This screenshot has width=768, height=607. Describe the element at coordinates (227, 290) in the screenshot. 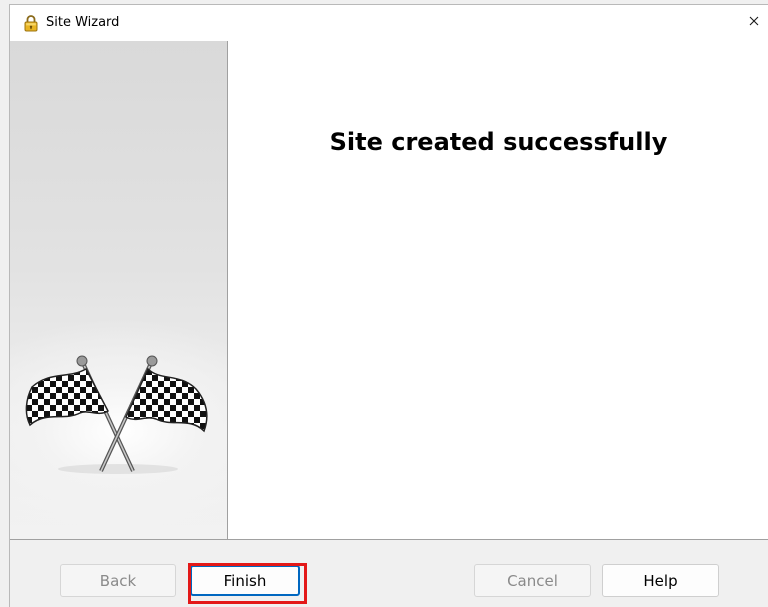

I see `panel-divider` at that location.